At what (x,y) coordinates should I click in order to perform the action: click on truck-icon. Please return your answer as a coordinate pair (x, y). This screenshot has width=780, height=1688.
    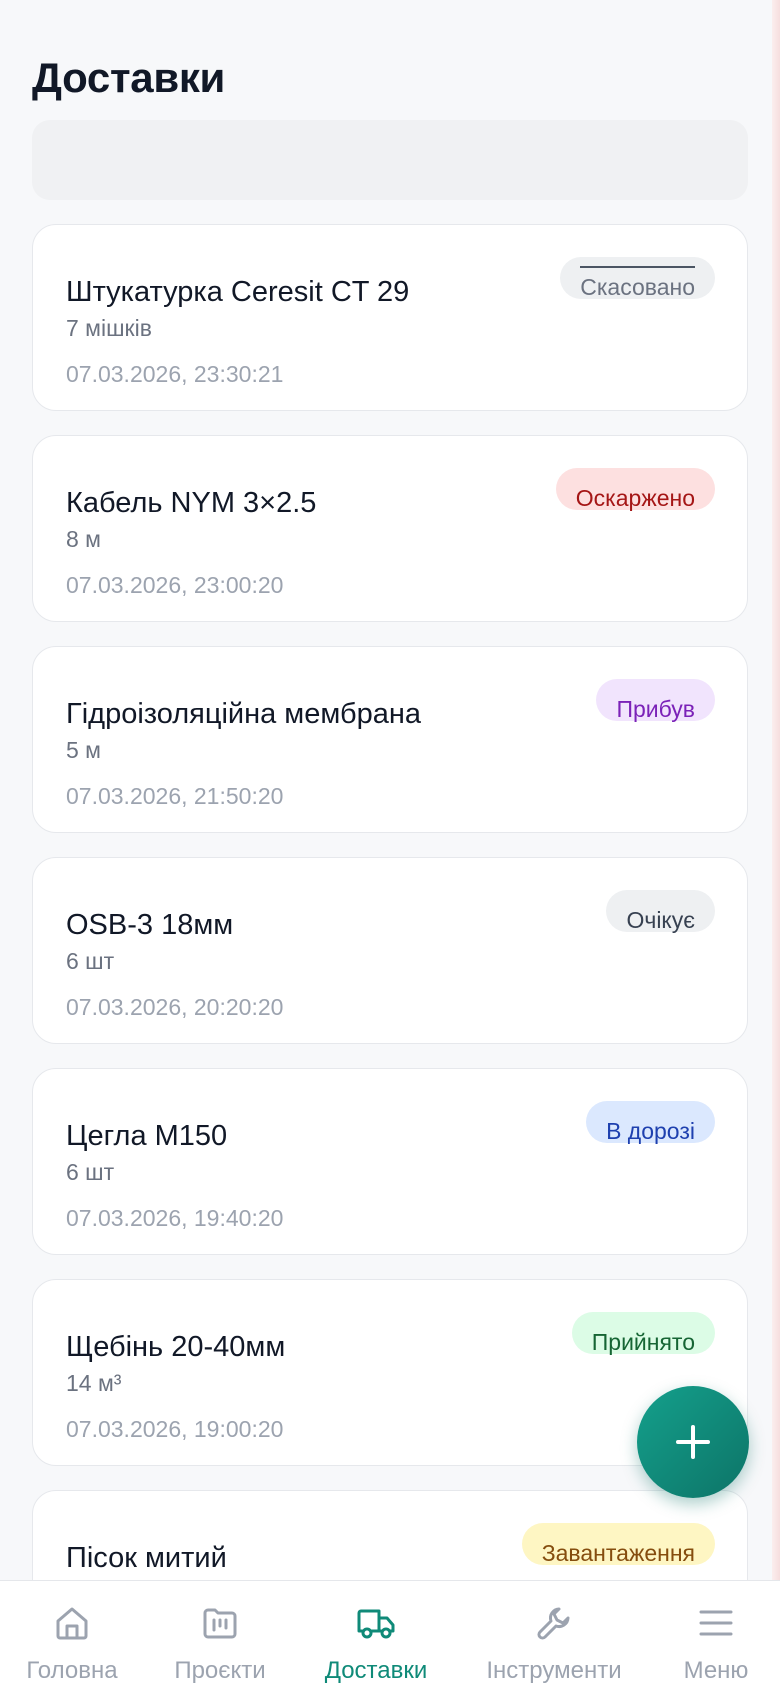
    Looking at the image, I should click on (376, 1624).